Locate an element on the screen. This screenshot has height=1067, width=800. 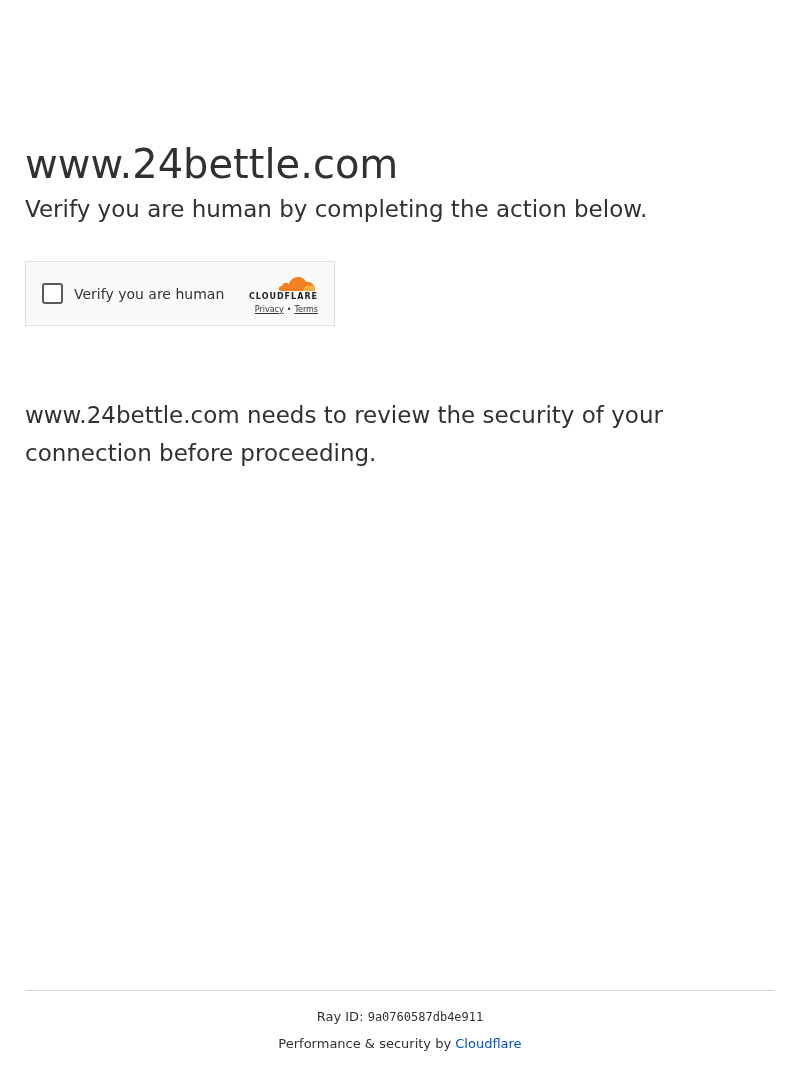
checkbox is located at coordinates (52, 293).